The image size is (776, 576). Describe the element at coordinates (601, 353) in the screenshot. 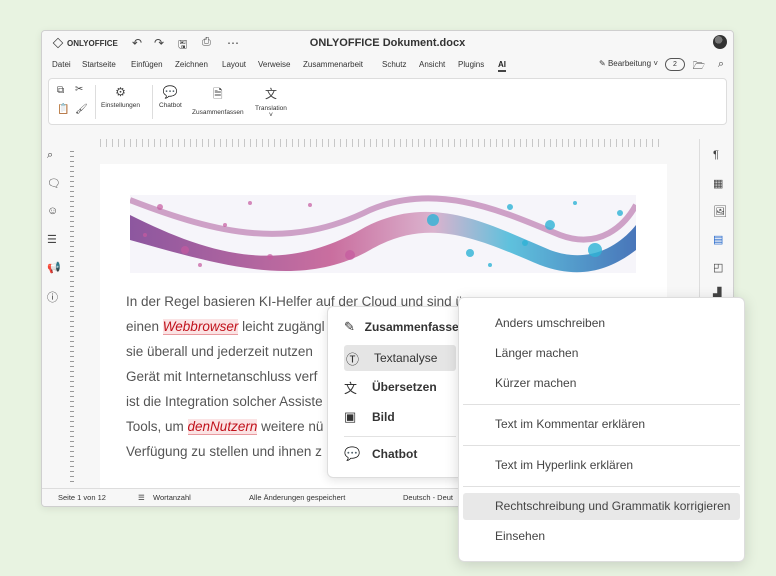

I see `submenu-item-longer: Länger machen` at that location.